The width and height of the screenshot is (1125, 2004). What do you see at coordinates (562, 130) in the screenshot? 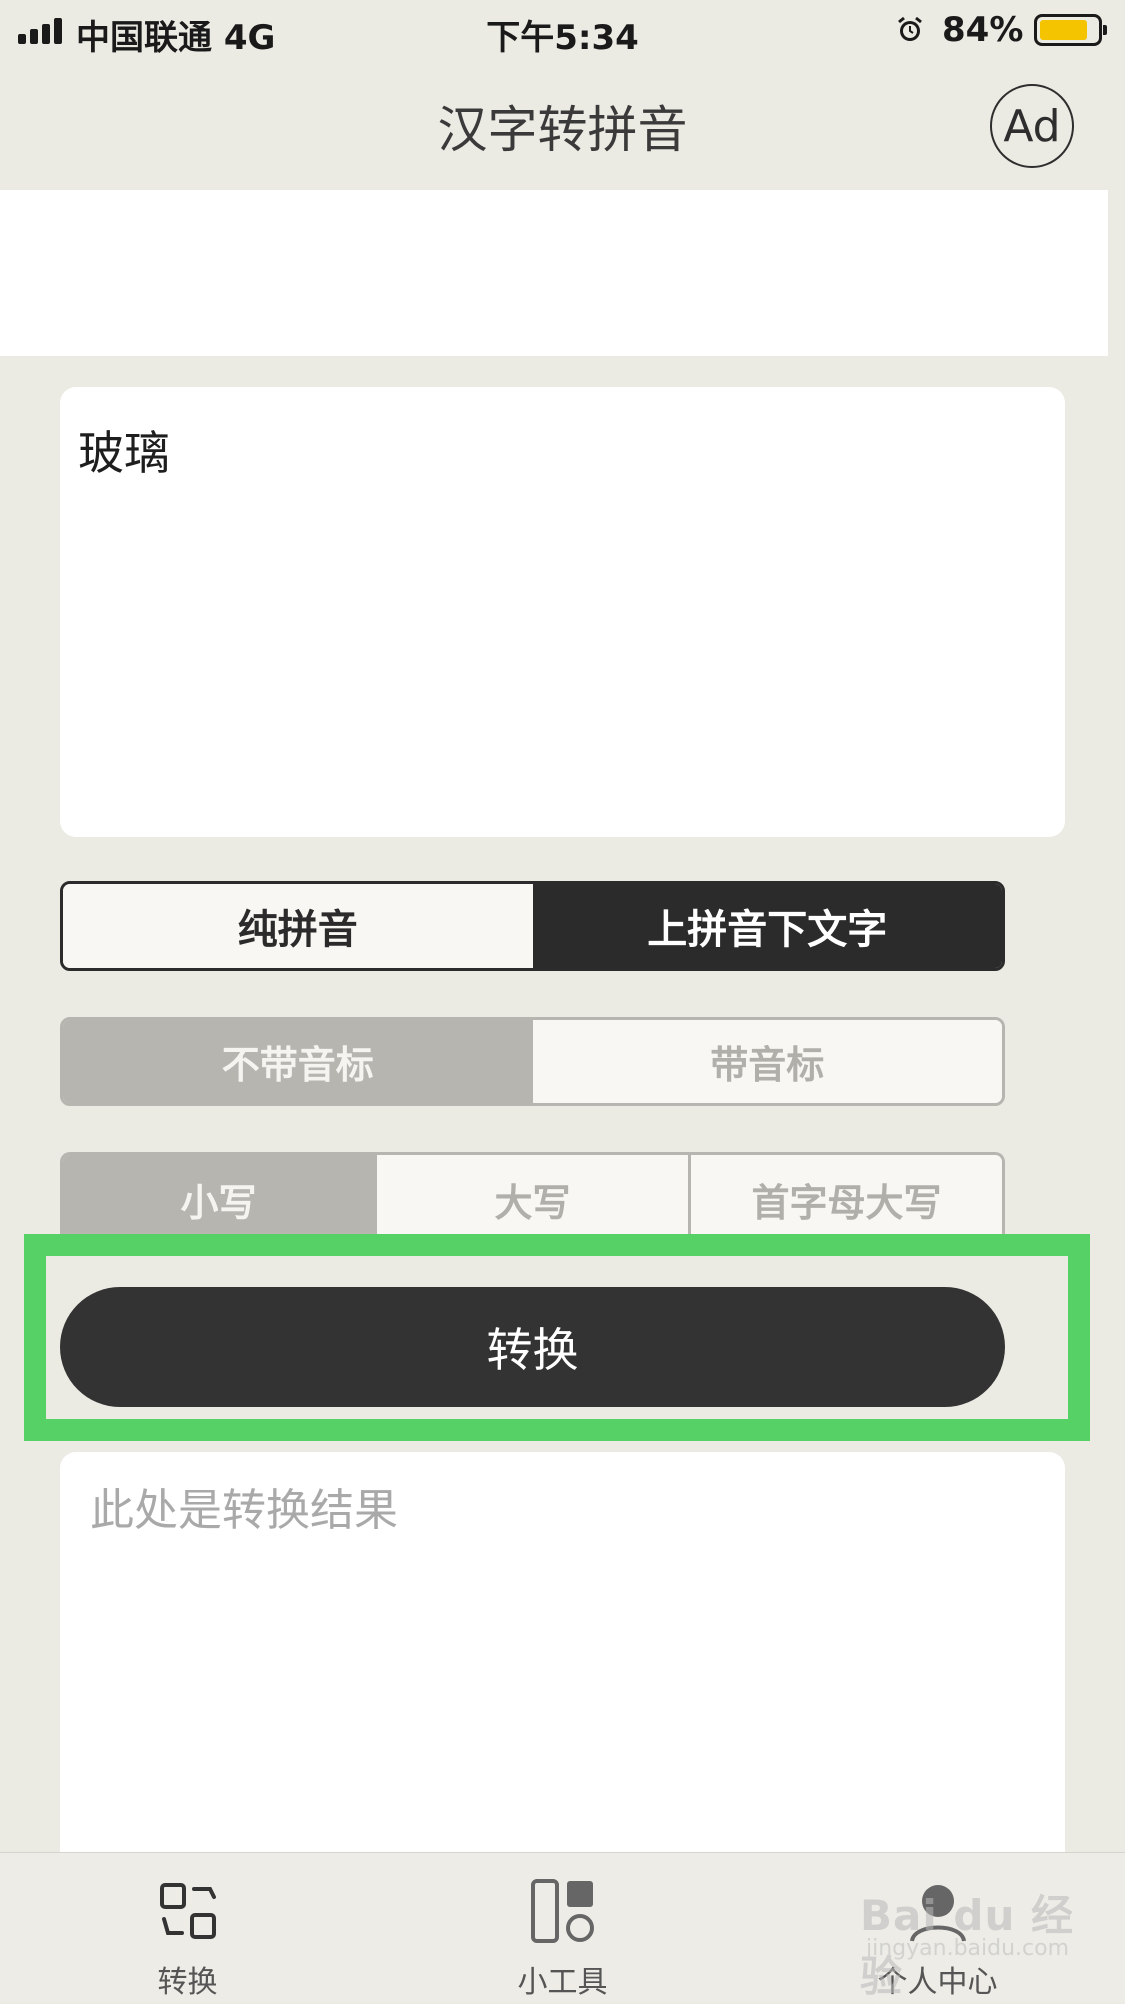
I see `page-title: 汉字转拼音` at bounding box center [562, 130].